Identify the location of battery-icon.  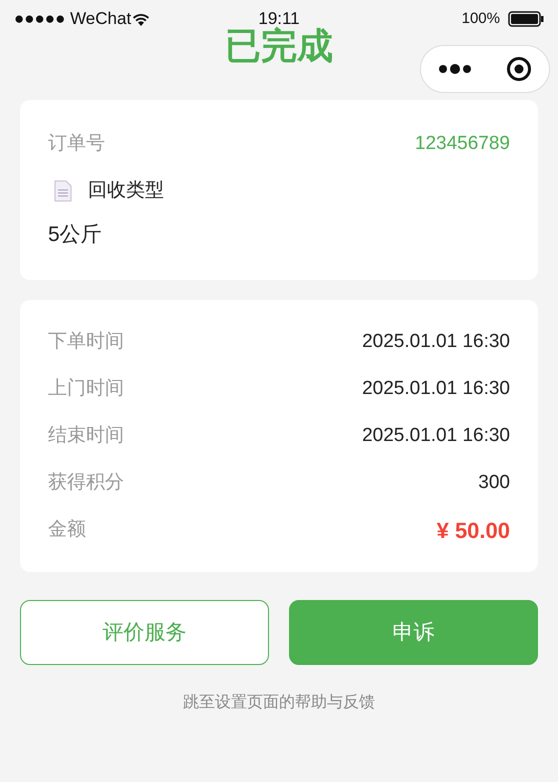
(526, 19).